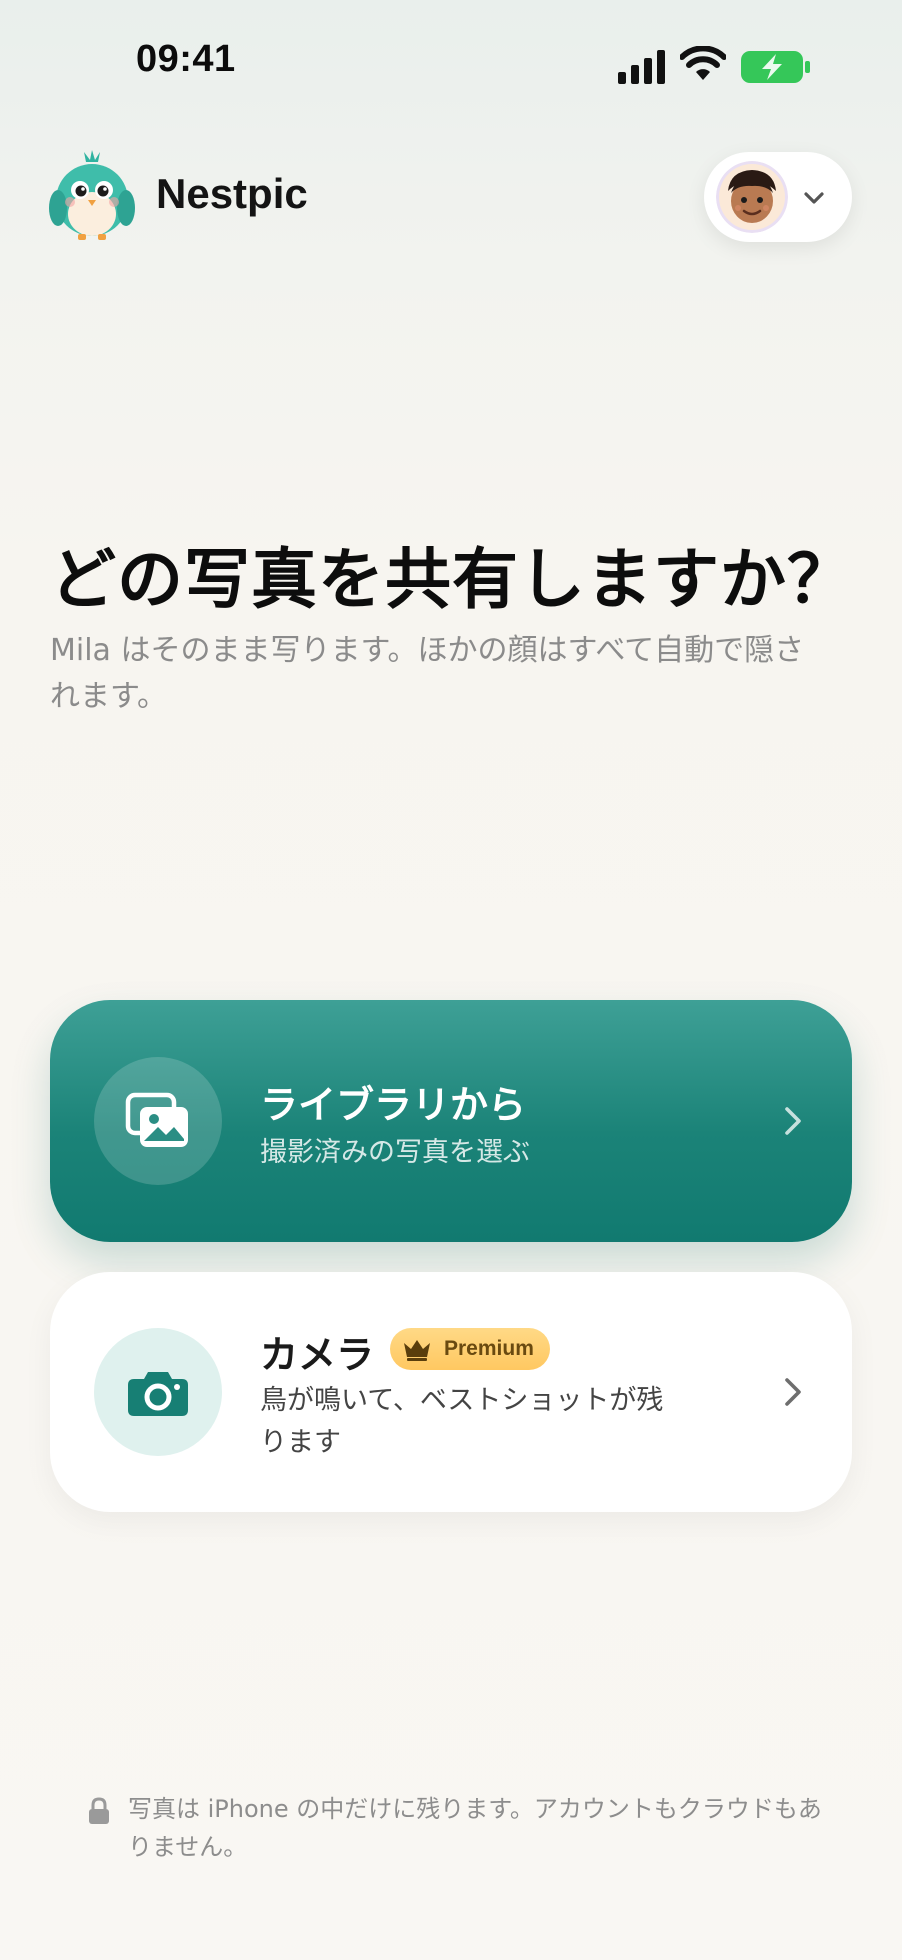 This screenshot has width=902, height=1960. What do you see at coordinates (427, 673) in the screenshot?
I see `page-subtitle: Mila はそのまま写ります。ほかの顔はすべて自動で隠されます。` at bounding box center [427, 673].